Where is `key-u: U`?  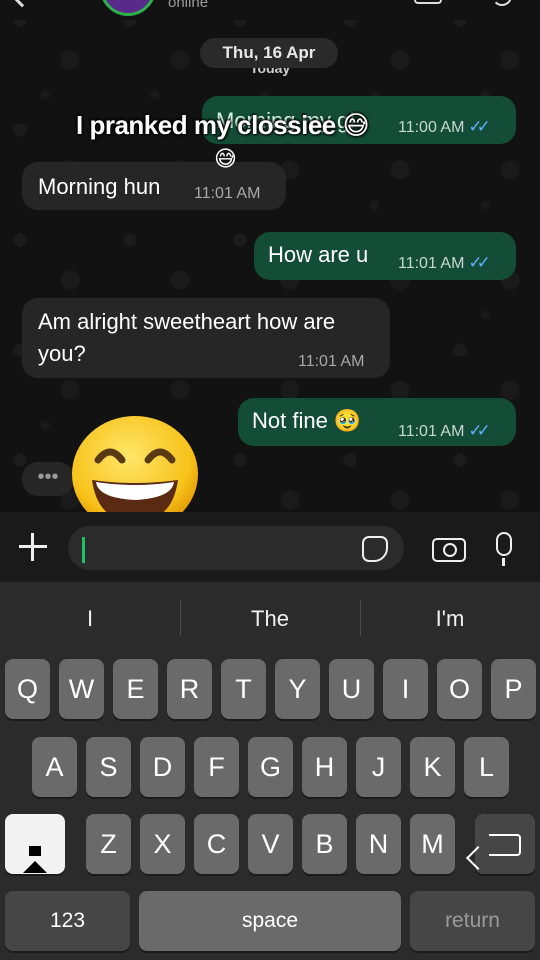
key-u: U is located at coordinates (351, 689).